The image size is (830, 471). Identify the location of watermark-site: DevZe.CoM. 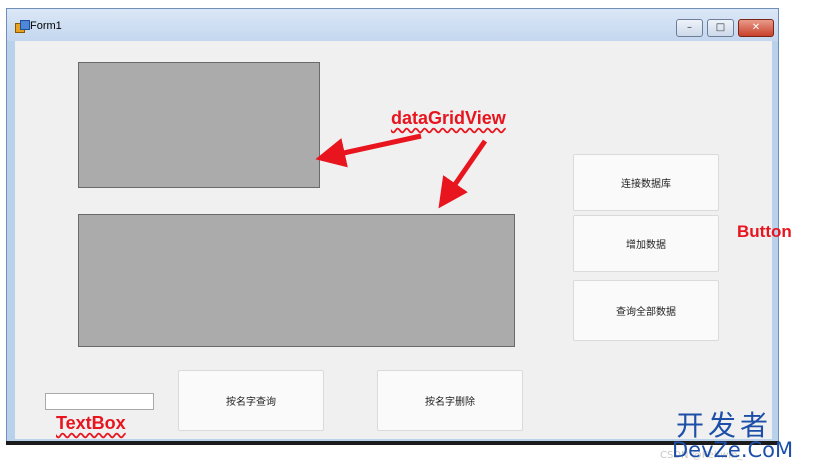
(733, 450).